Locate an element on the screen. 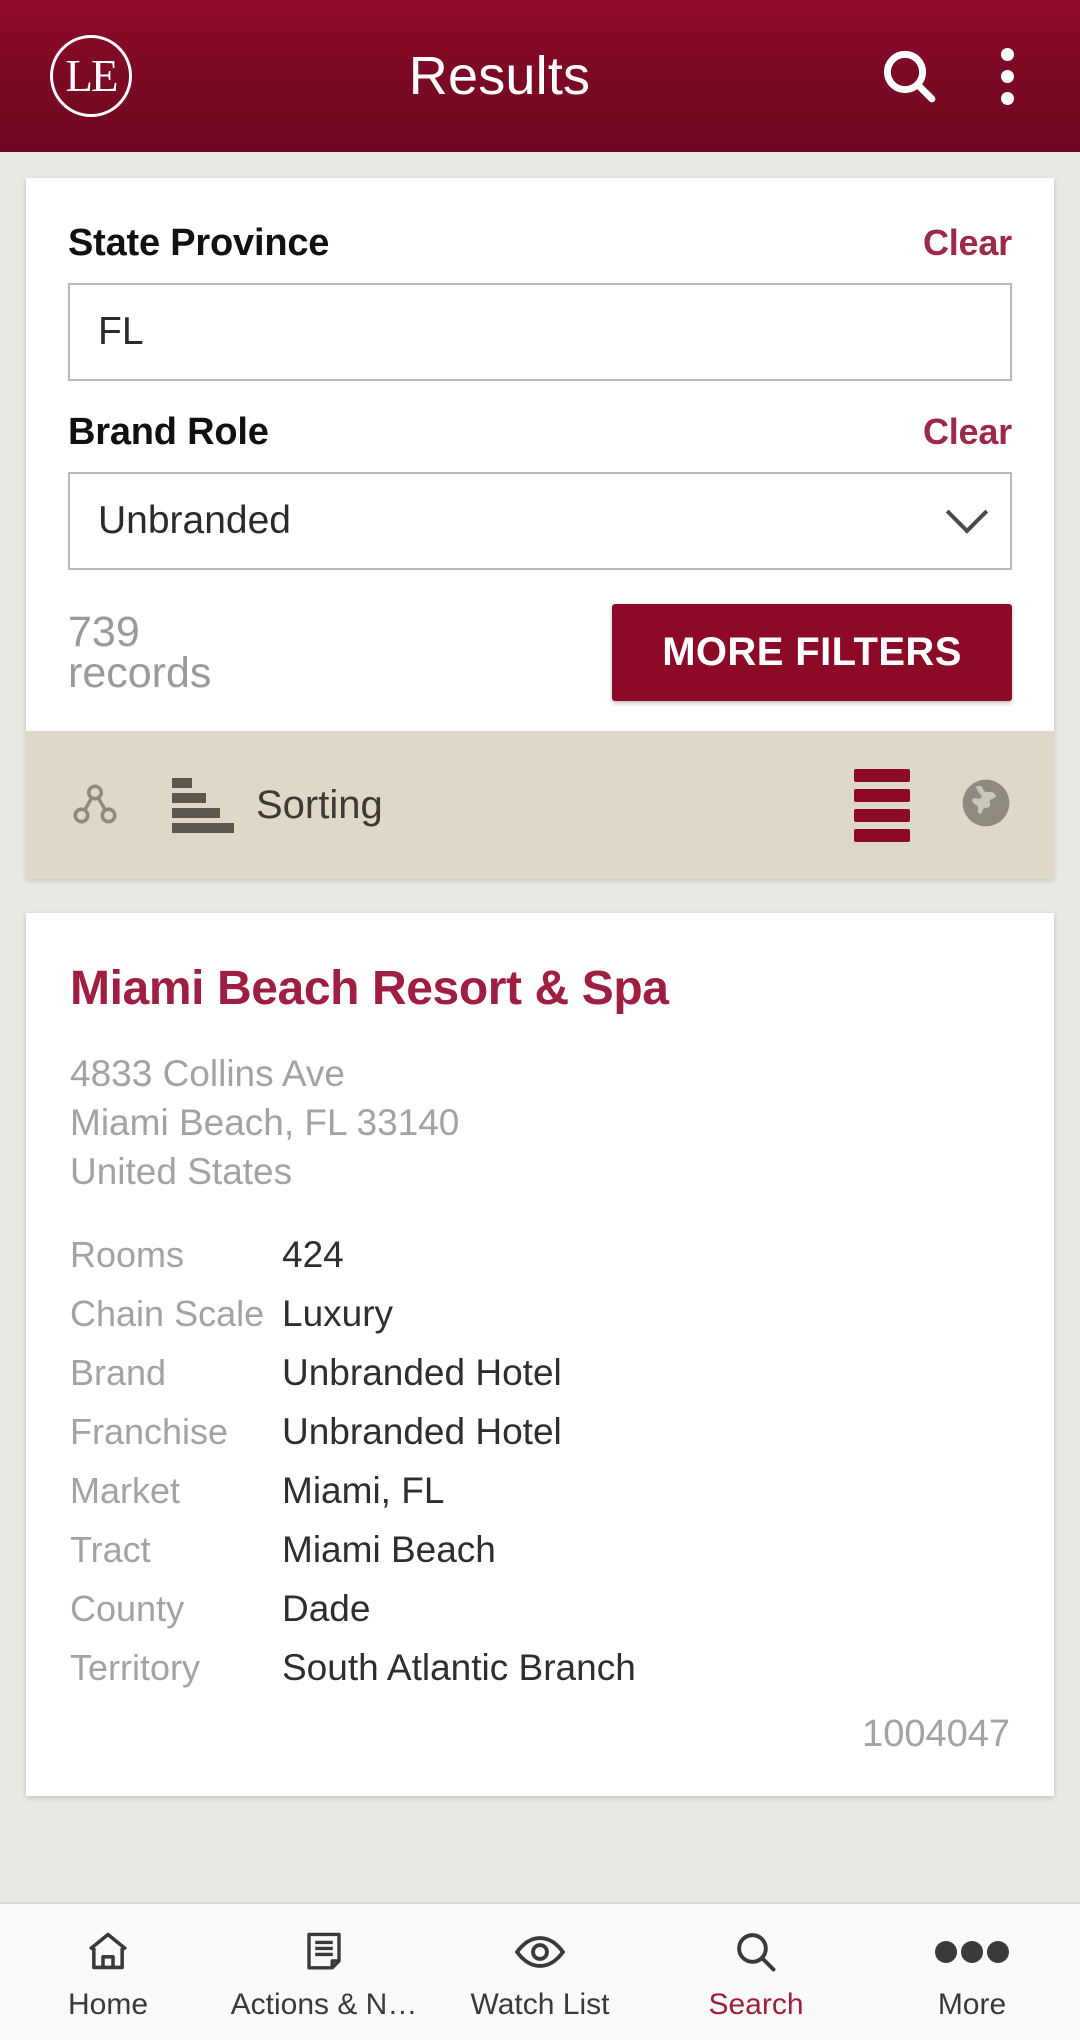 This screenshot has height=2040, width=1080. detail-value: Miami Beach is located at coordinates (389, 1550).